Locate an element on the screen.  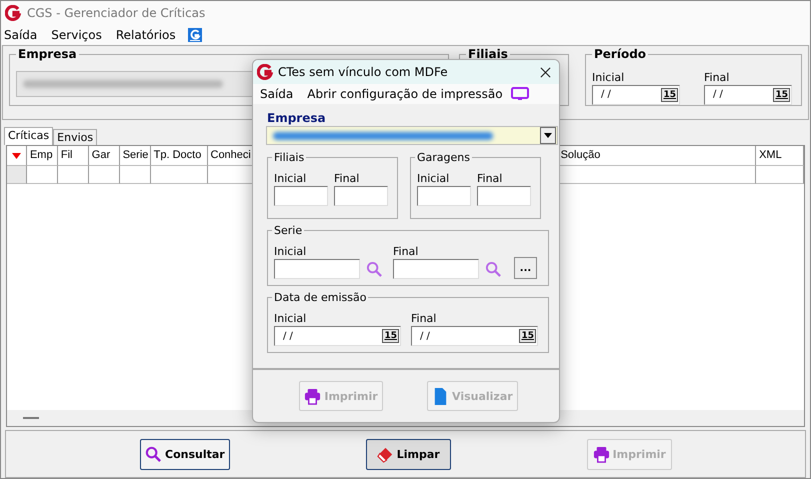
action-button: Consultar is located at coordinates (185, 454).